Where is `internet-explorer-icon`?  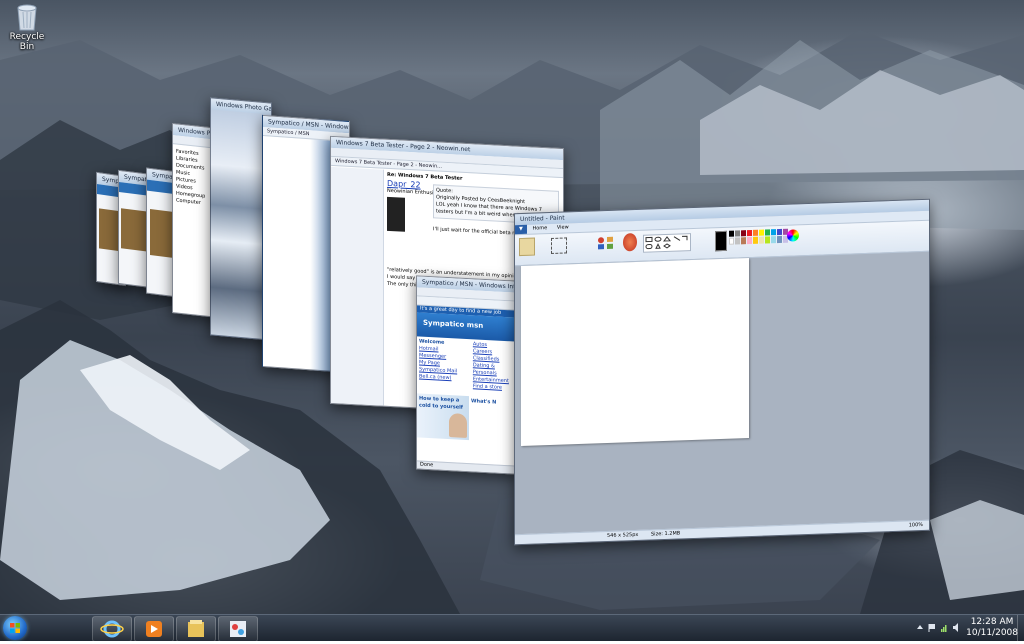 internet-explorer-icon is located at coordinates (112, 629).